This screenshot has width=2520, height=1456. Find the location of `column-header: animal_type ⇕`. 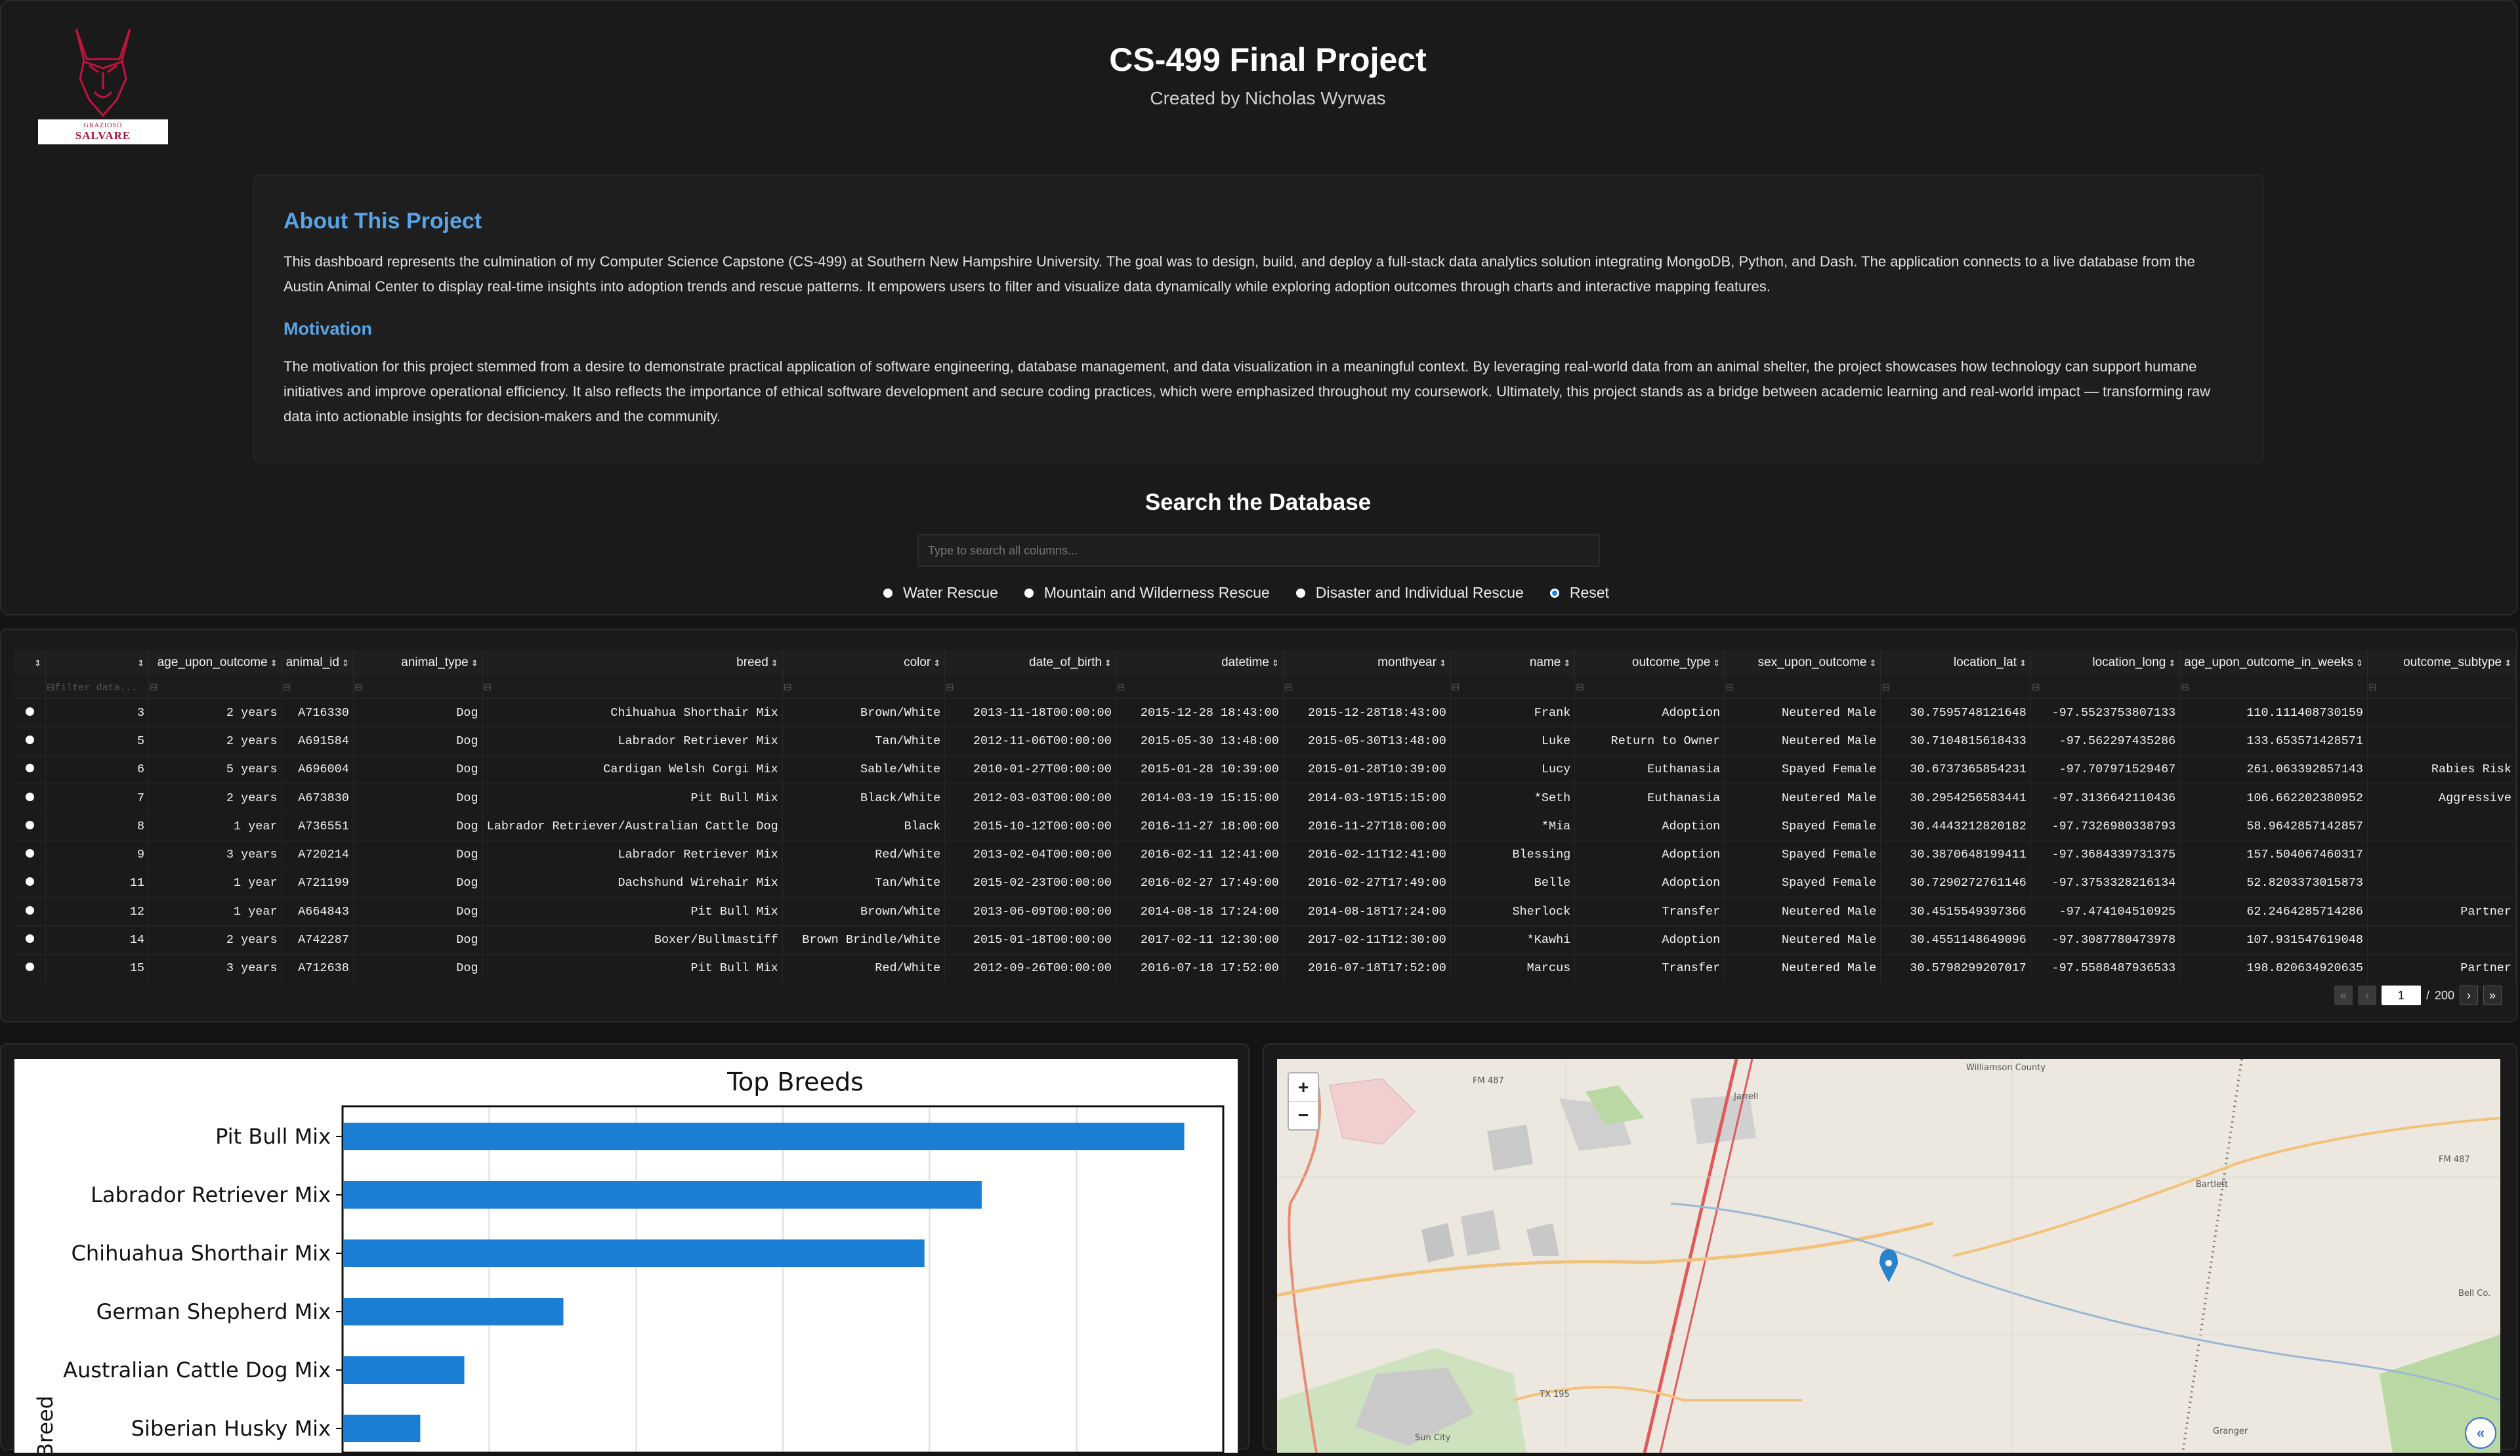

column-header: animal_type ⇕ is located at coordinates (418, 663).